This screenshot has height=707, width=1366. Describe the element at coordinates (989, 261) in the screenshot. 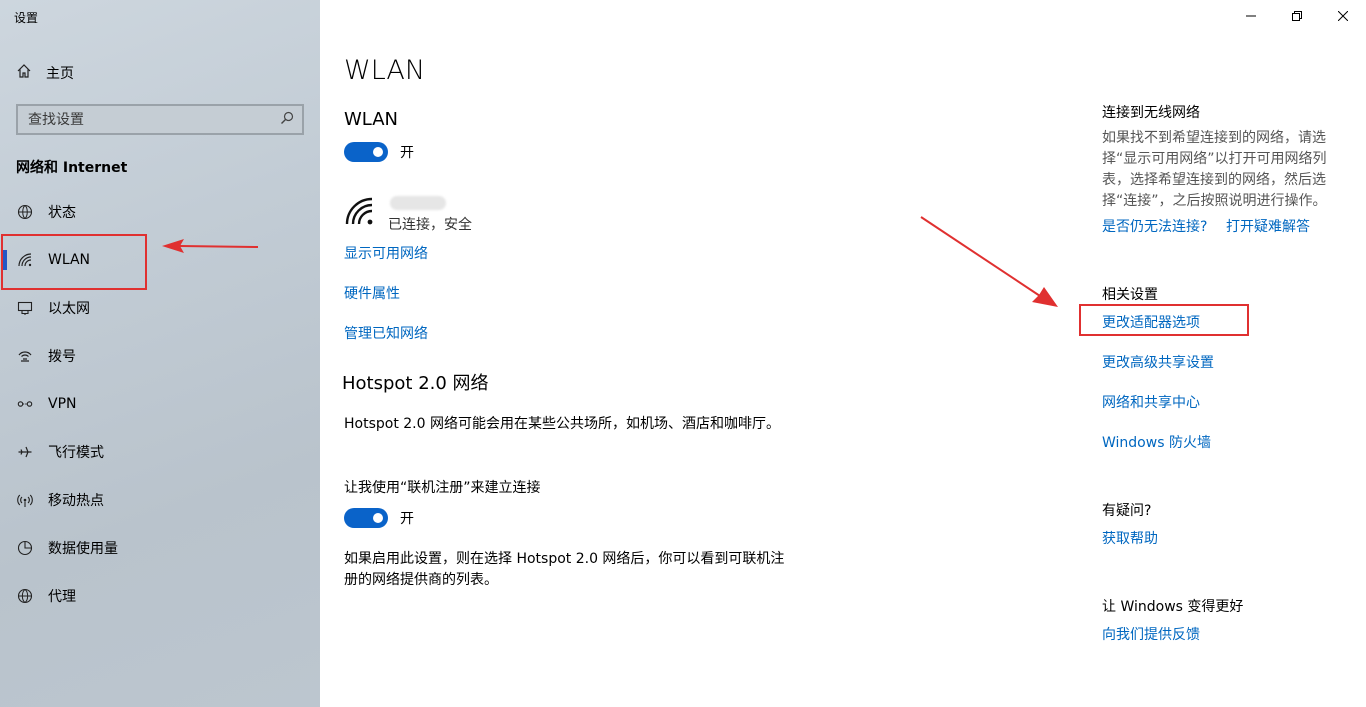

I see `annotation-arrow-diagonal` at that location.